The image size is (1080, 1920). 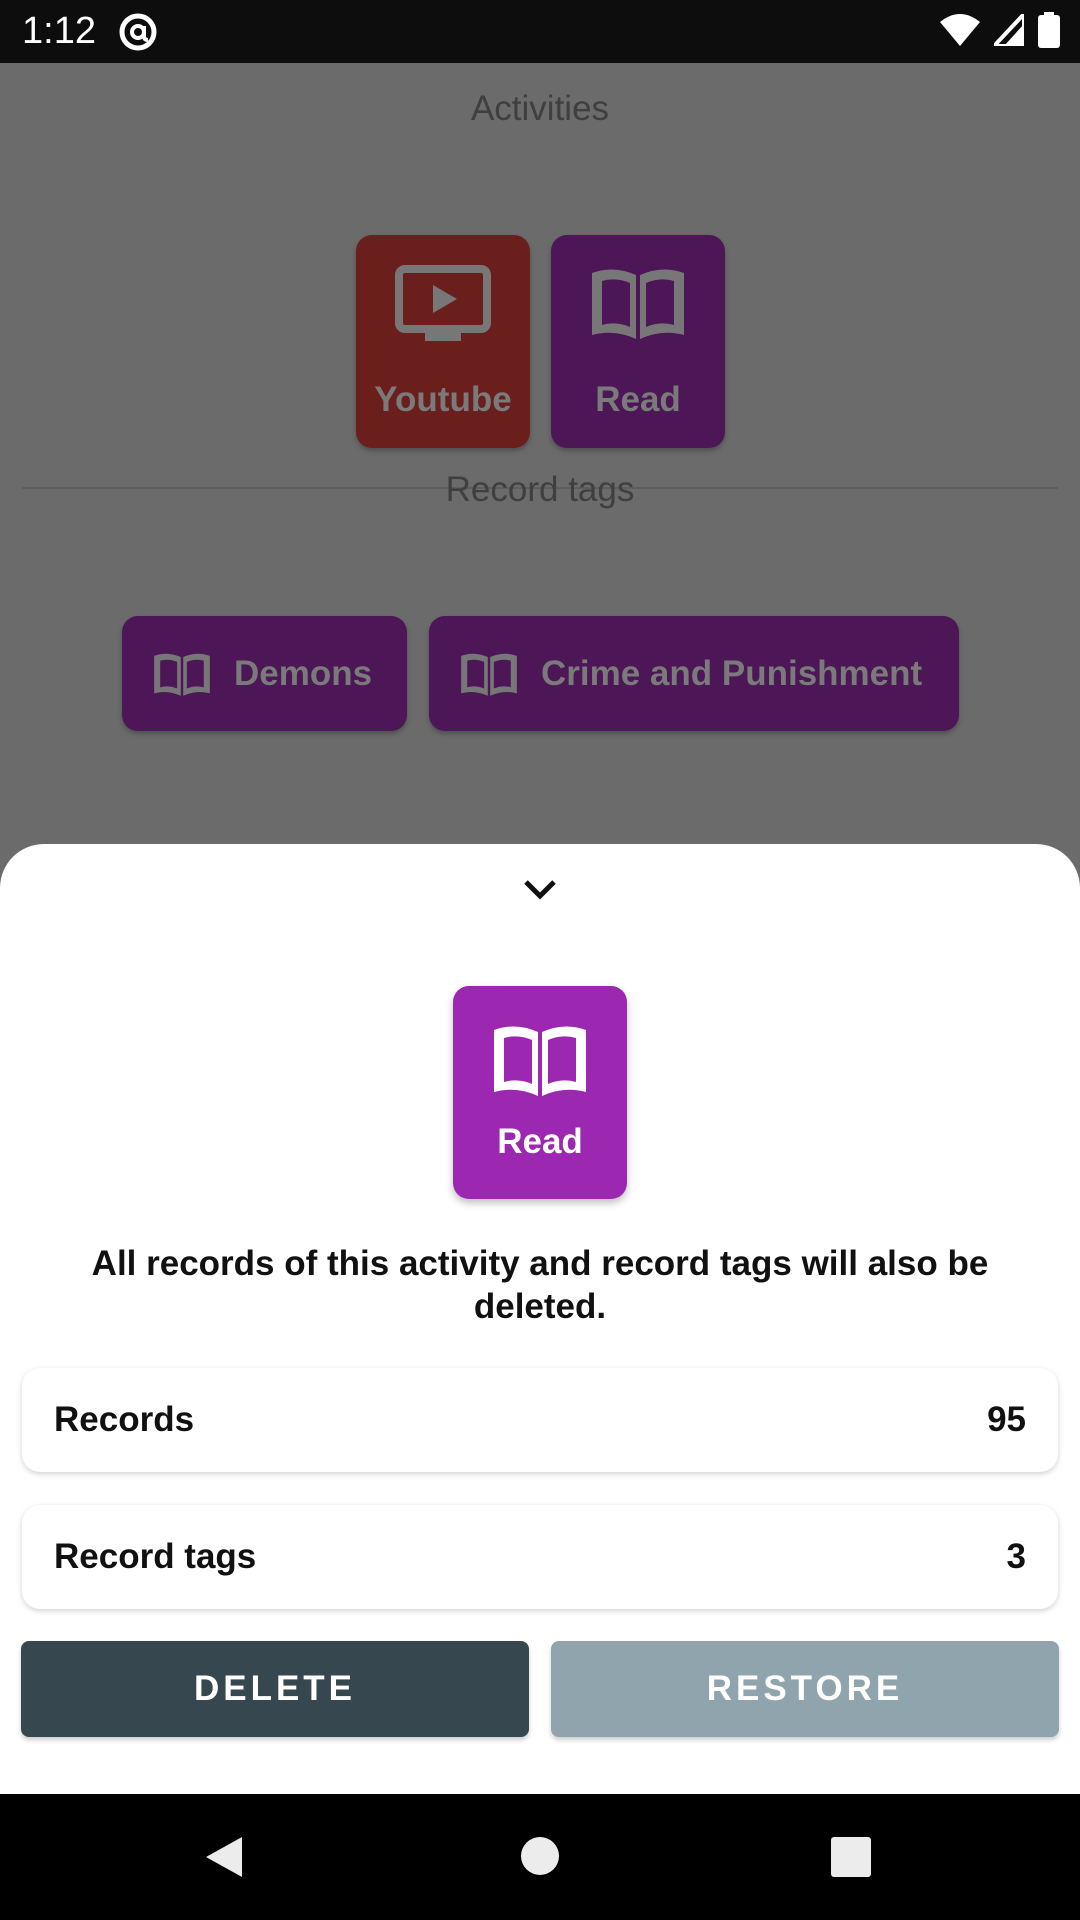 I want to click on at-sign-icon, so click(x=138, y=32).